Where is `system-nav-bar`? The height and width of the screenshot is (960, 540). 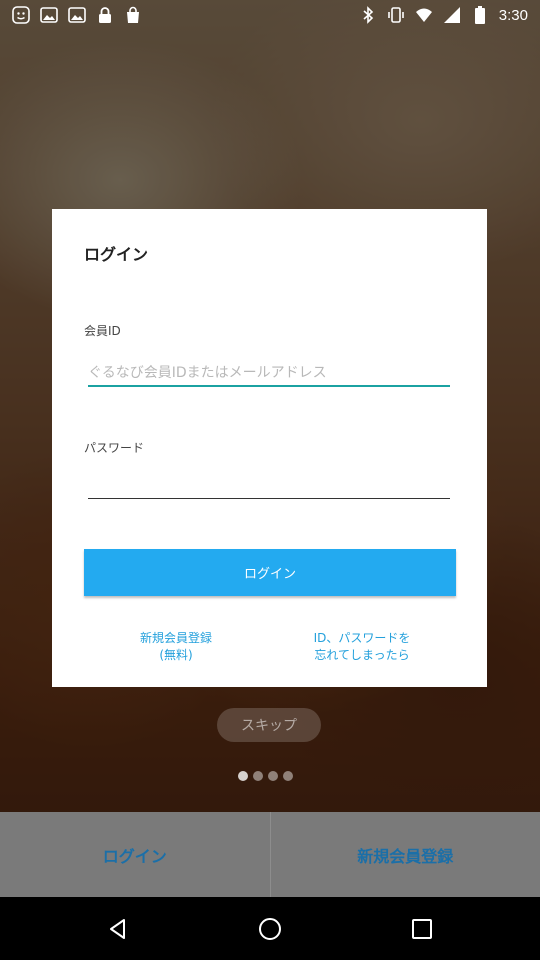 system-nav-bar is located at coordinates (270, 928).